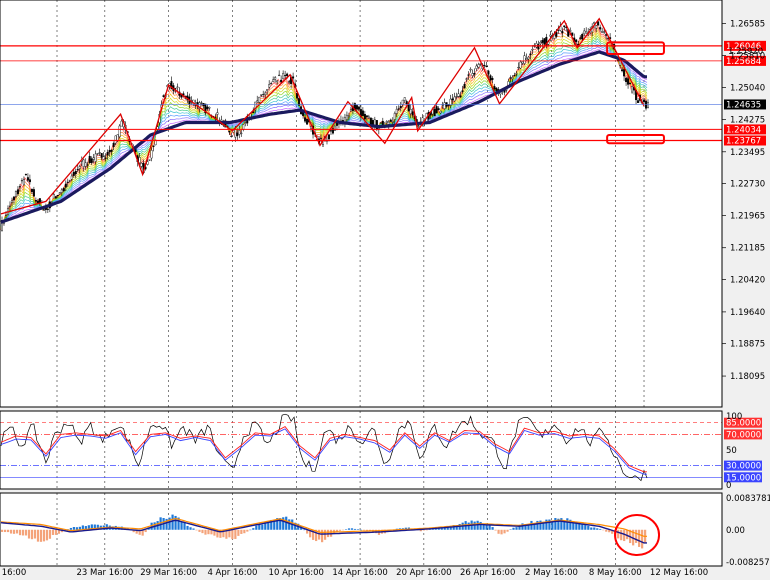 The image size is (770, 580). I want to click on price-axis-label: 1.20420, so click(747, 281).